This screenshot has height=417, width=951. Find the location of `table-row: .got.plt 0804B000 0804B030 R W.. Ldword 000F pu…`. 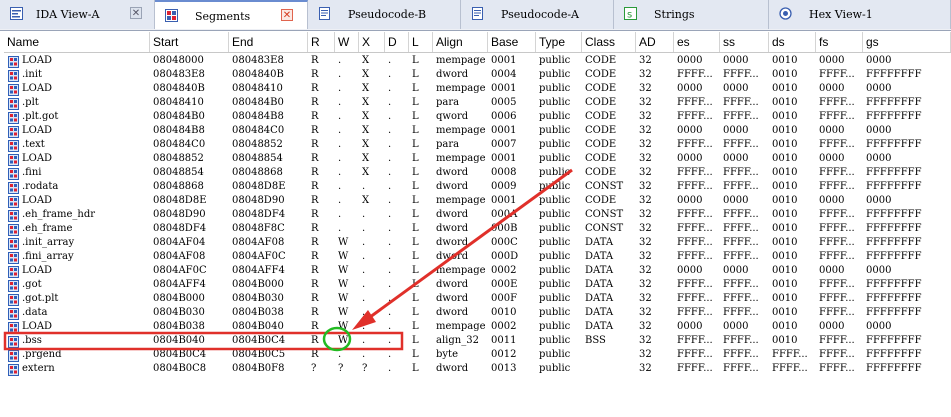

table-row: .got.plt 0804B000 0804B030 R W.. Ldword 000F pu… is located at coordinates (477, 299).